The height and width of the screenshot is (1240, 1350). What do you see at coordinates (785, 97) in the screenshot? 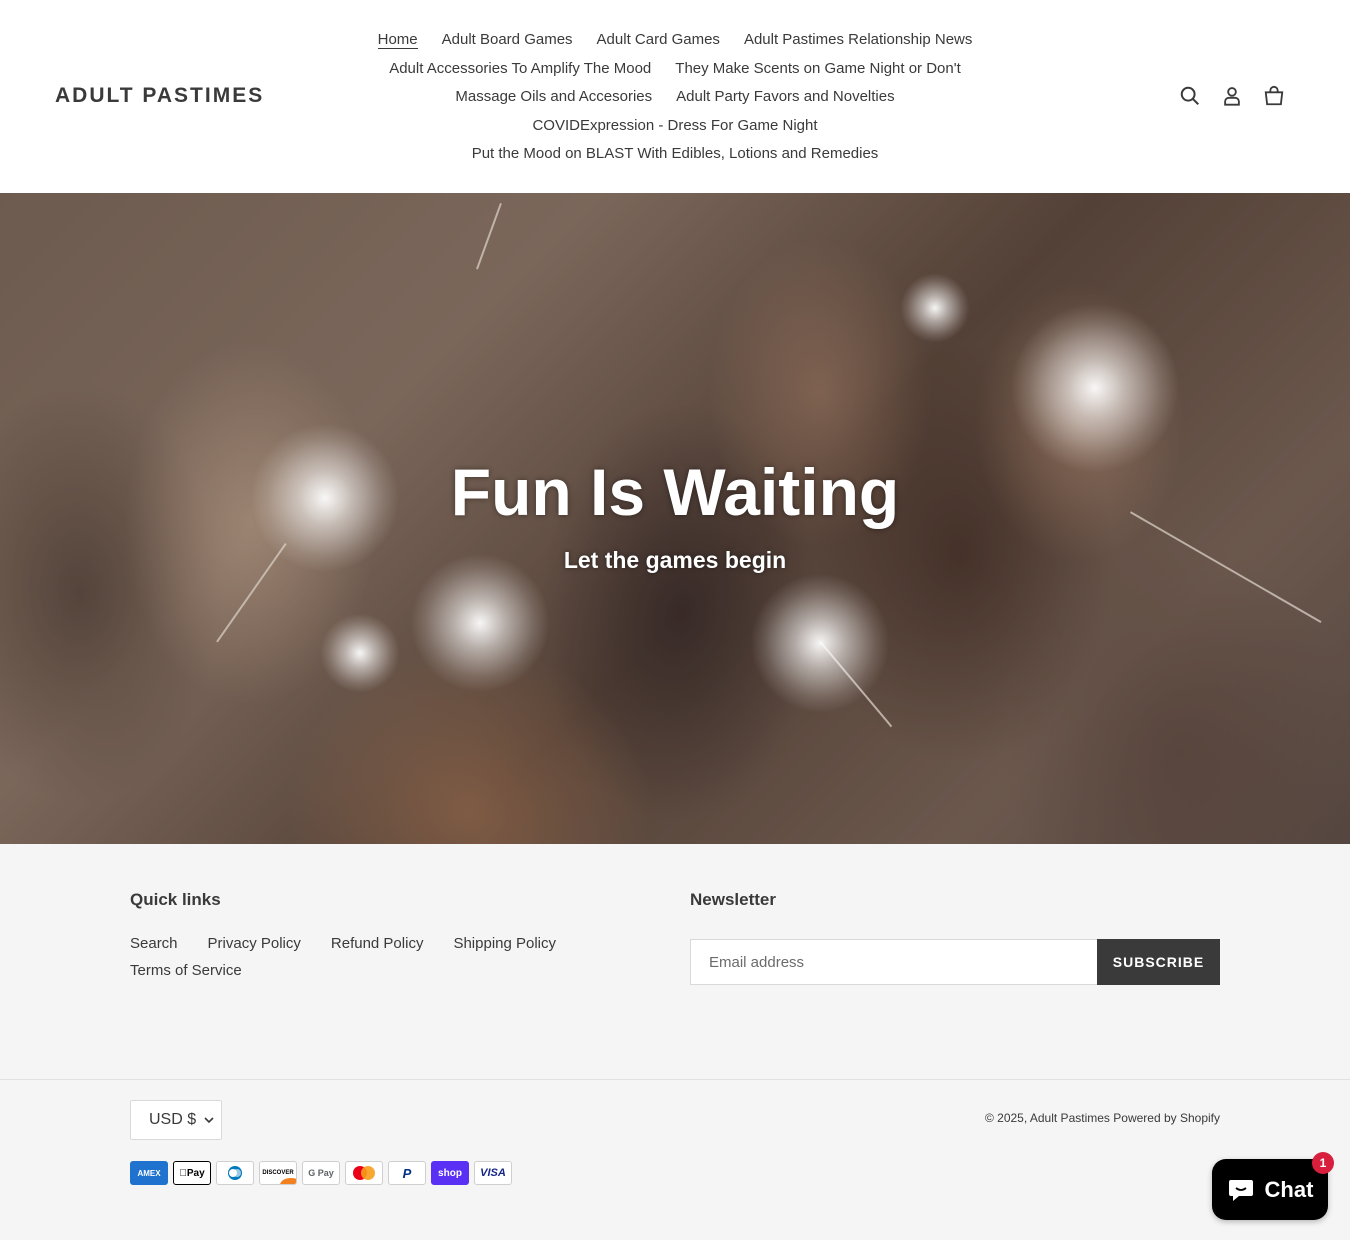
I see `nav-item-party-favors: Adult Party Favors and Novelties` at bounding box center [785, 97].